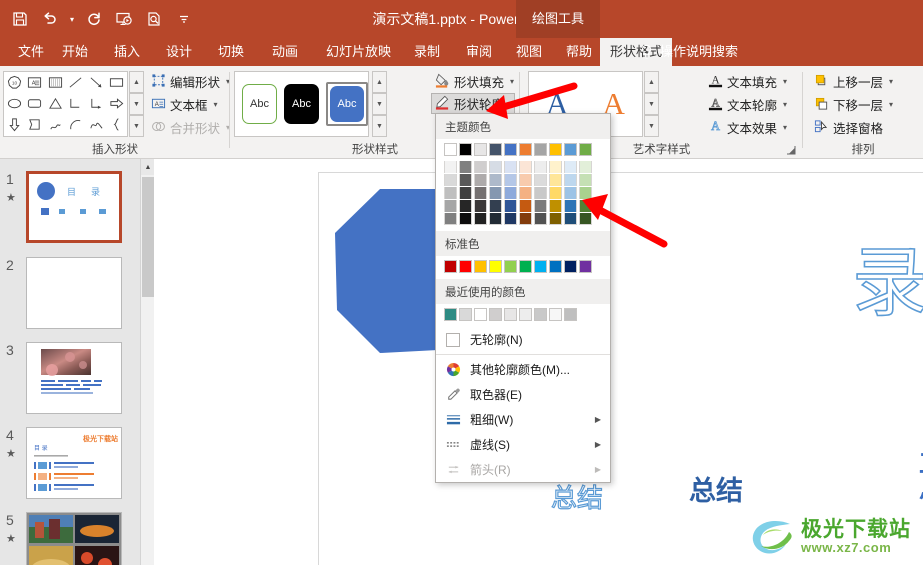 The height and width of the screenshot is (565, 923). What do you see at coordinates (450, 206) in the screenshot?
I see `theme-color-white-l4` at bounding box center [450, 206].